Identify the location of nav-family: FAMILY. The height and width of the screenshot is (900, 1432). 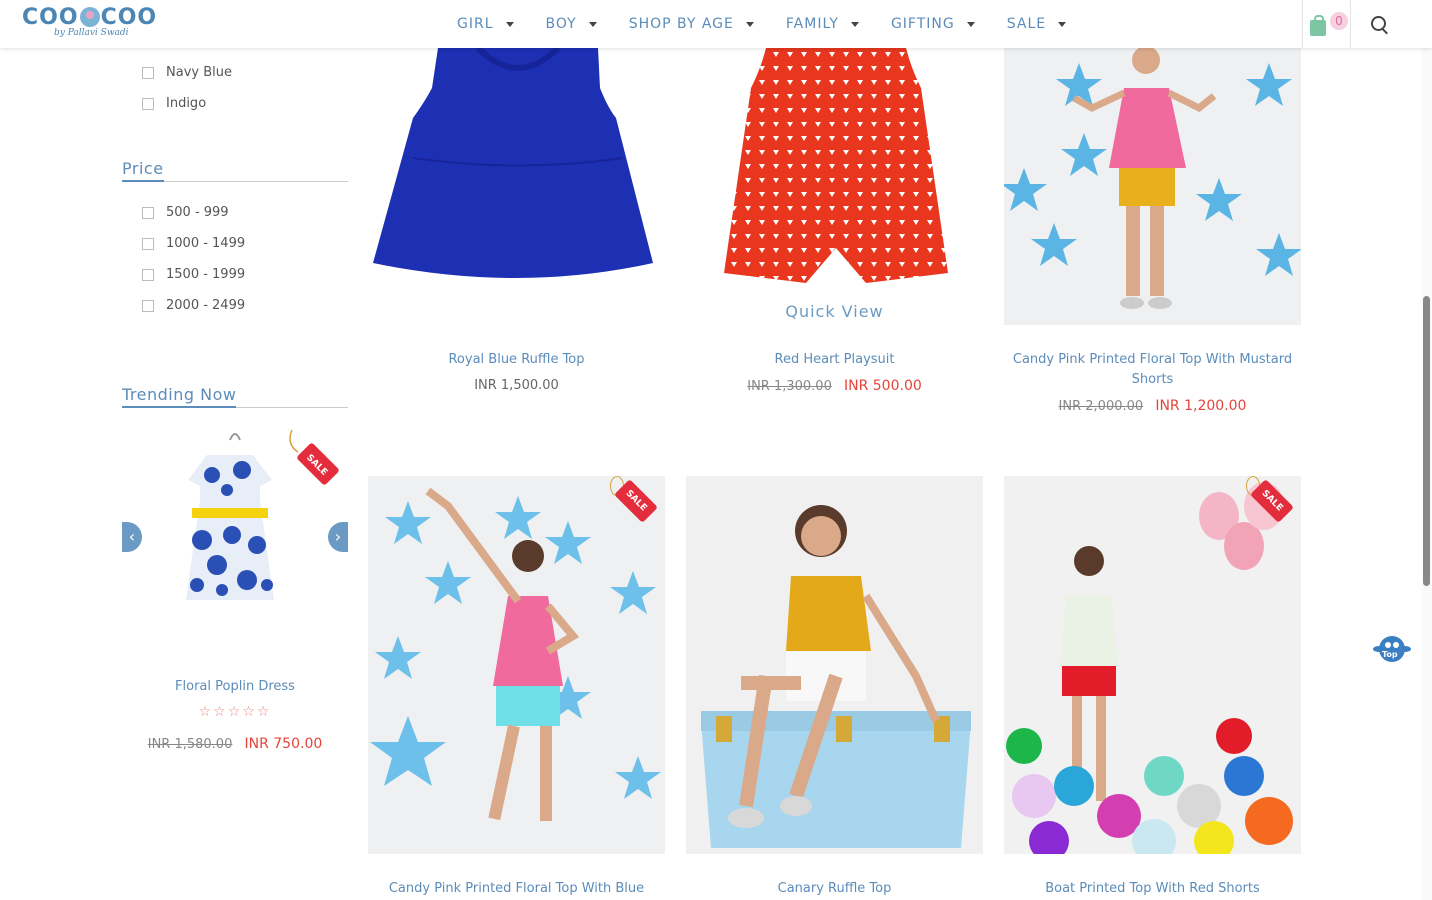
(822, 24).